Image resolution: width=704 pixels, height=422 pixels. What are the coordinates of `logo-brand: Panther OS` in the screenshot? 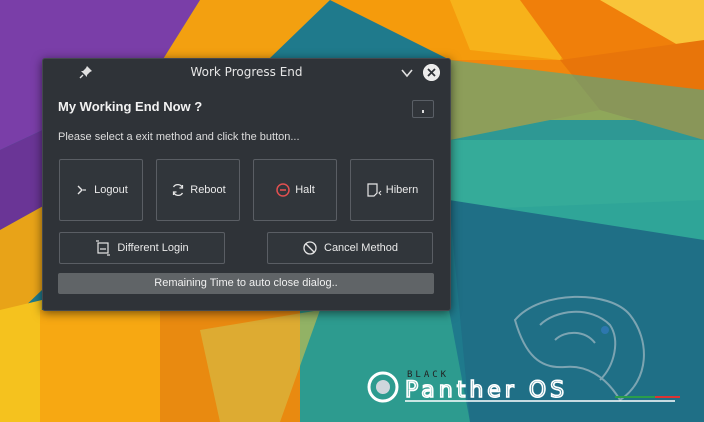 It's located at (486, 390).